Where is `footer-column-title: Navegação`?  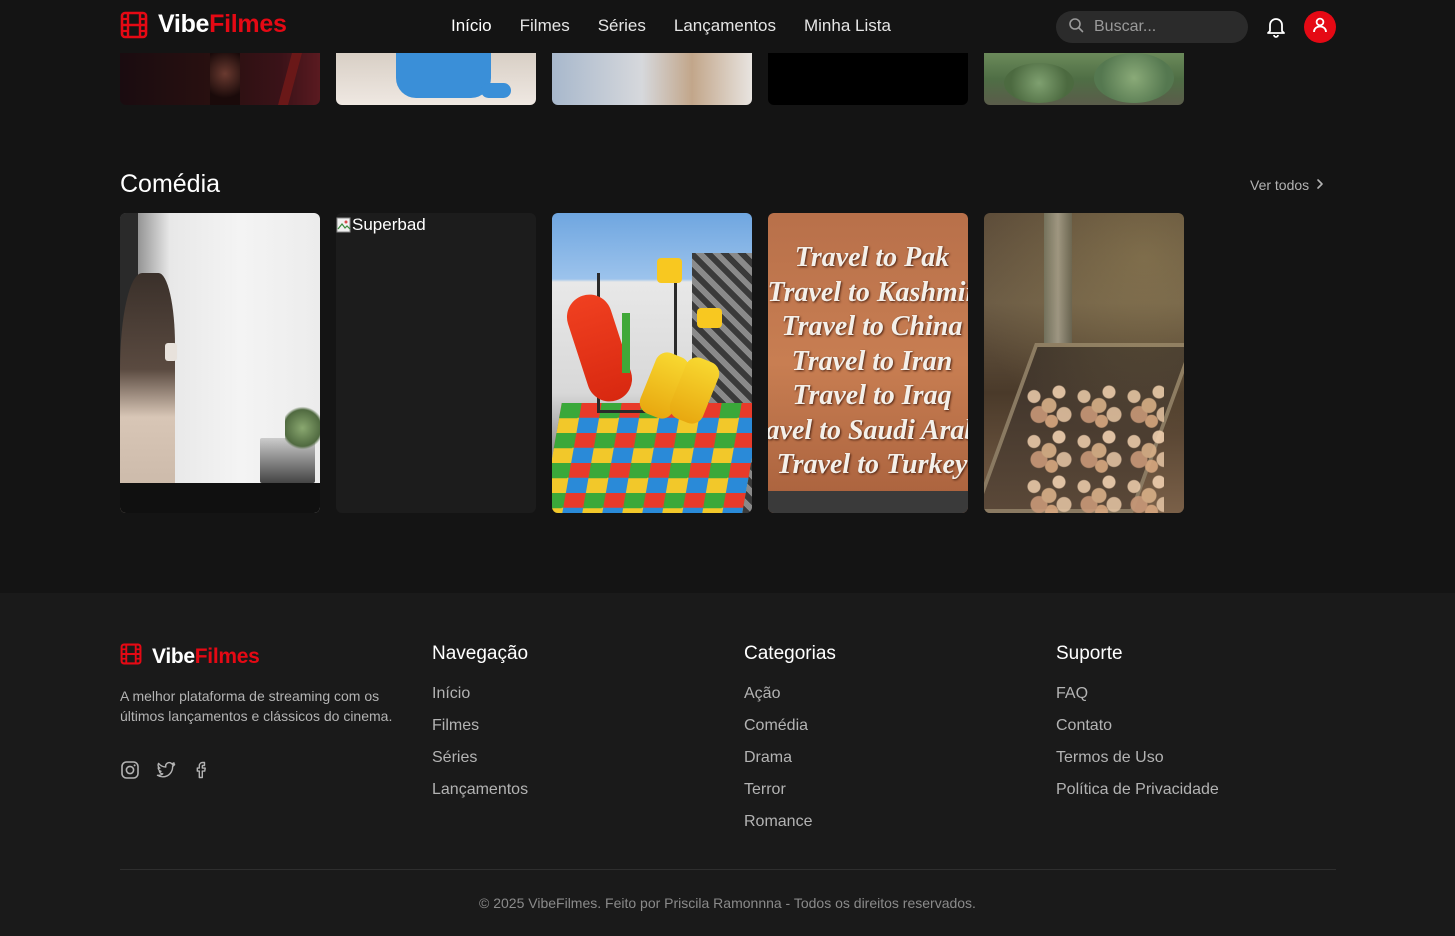 footer-column-title: Navegação is located at coordinates (480, 653).